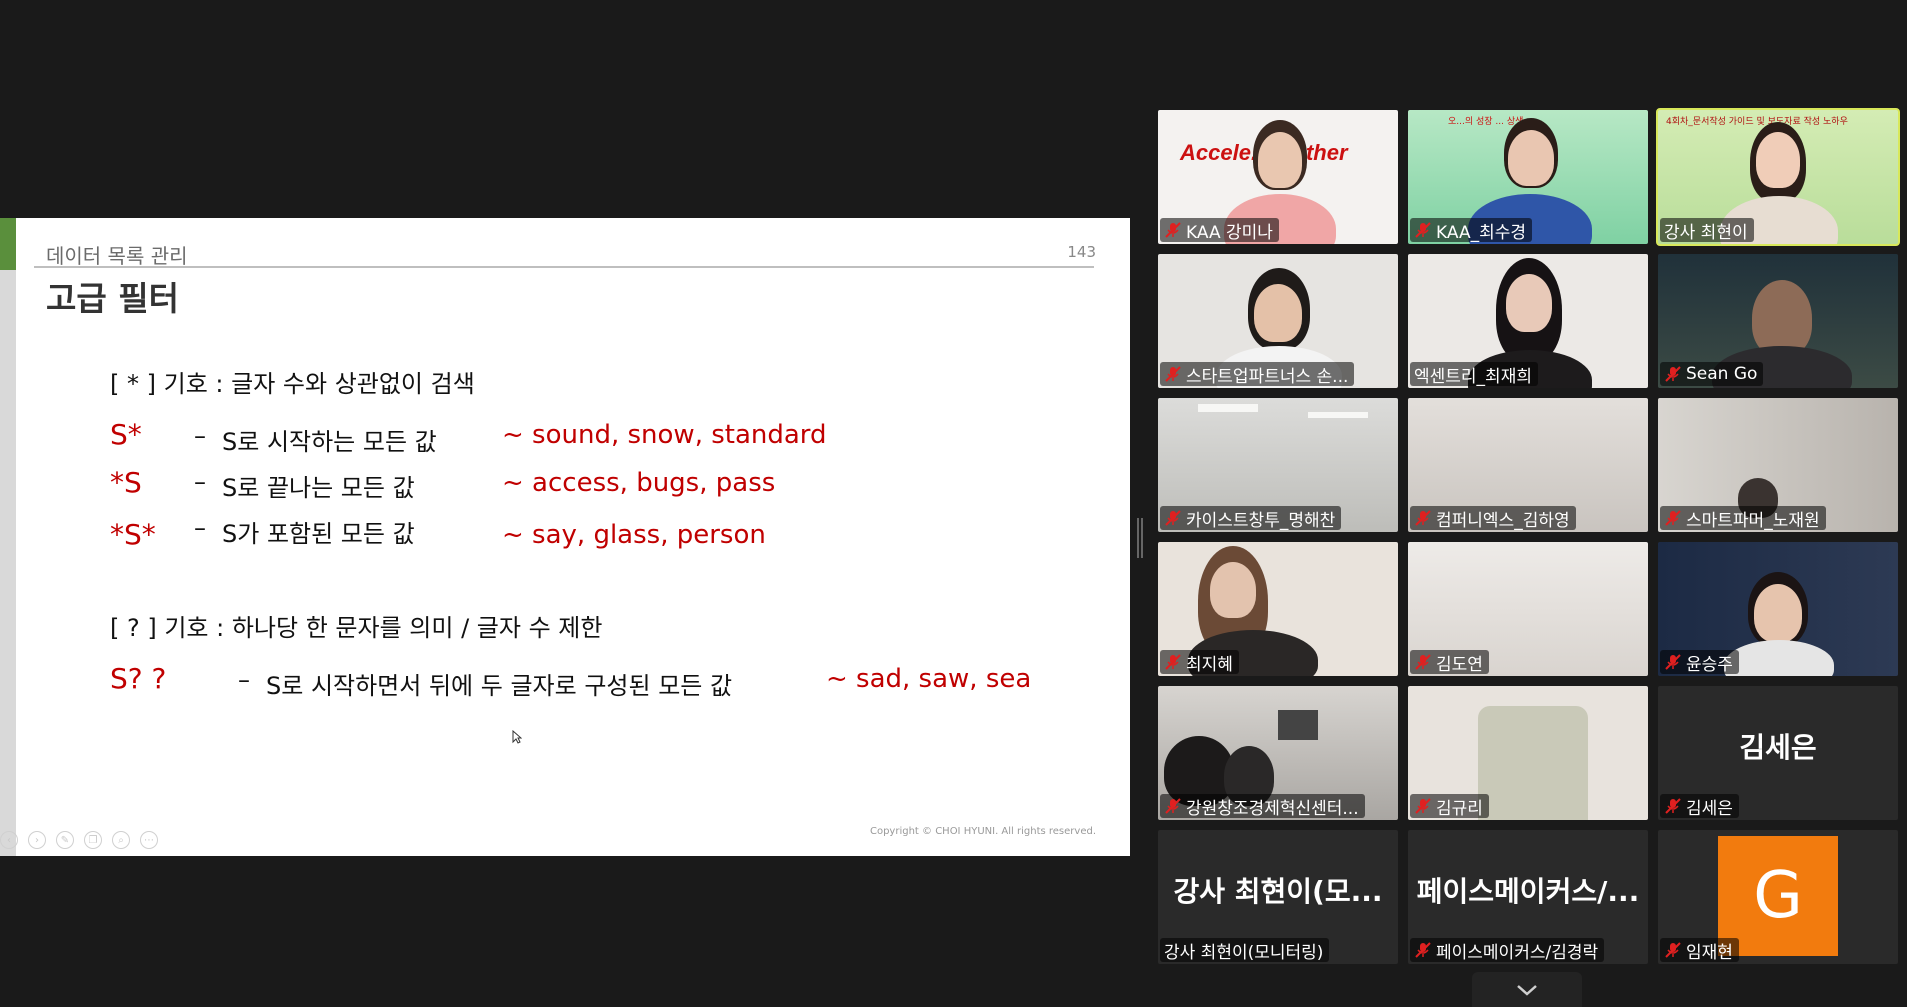 Image resolution: width=1907 pixels, height=1007 pixels. I want to click on participant-name: 김세은, so click(1709, 808).